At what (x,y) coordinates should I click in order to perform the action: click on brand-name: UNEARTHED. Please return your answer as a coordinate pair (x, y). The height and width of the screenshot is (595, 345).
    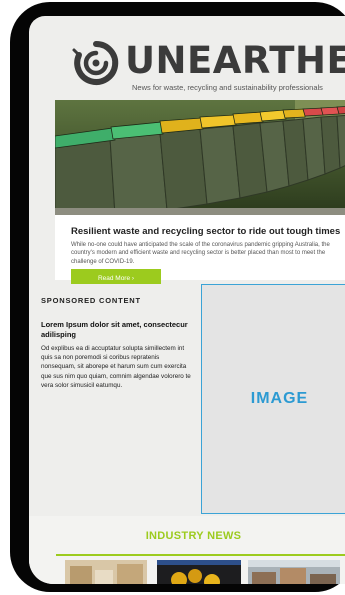
    Looking at the image, I should click on (235, 60).